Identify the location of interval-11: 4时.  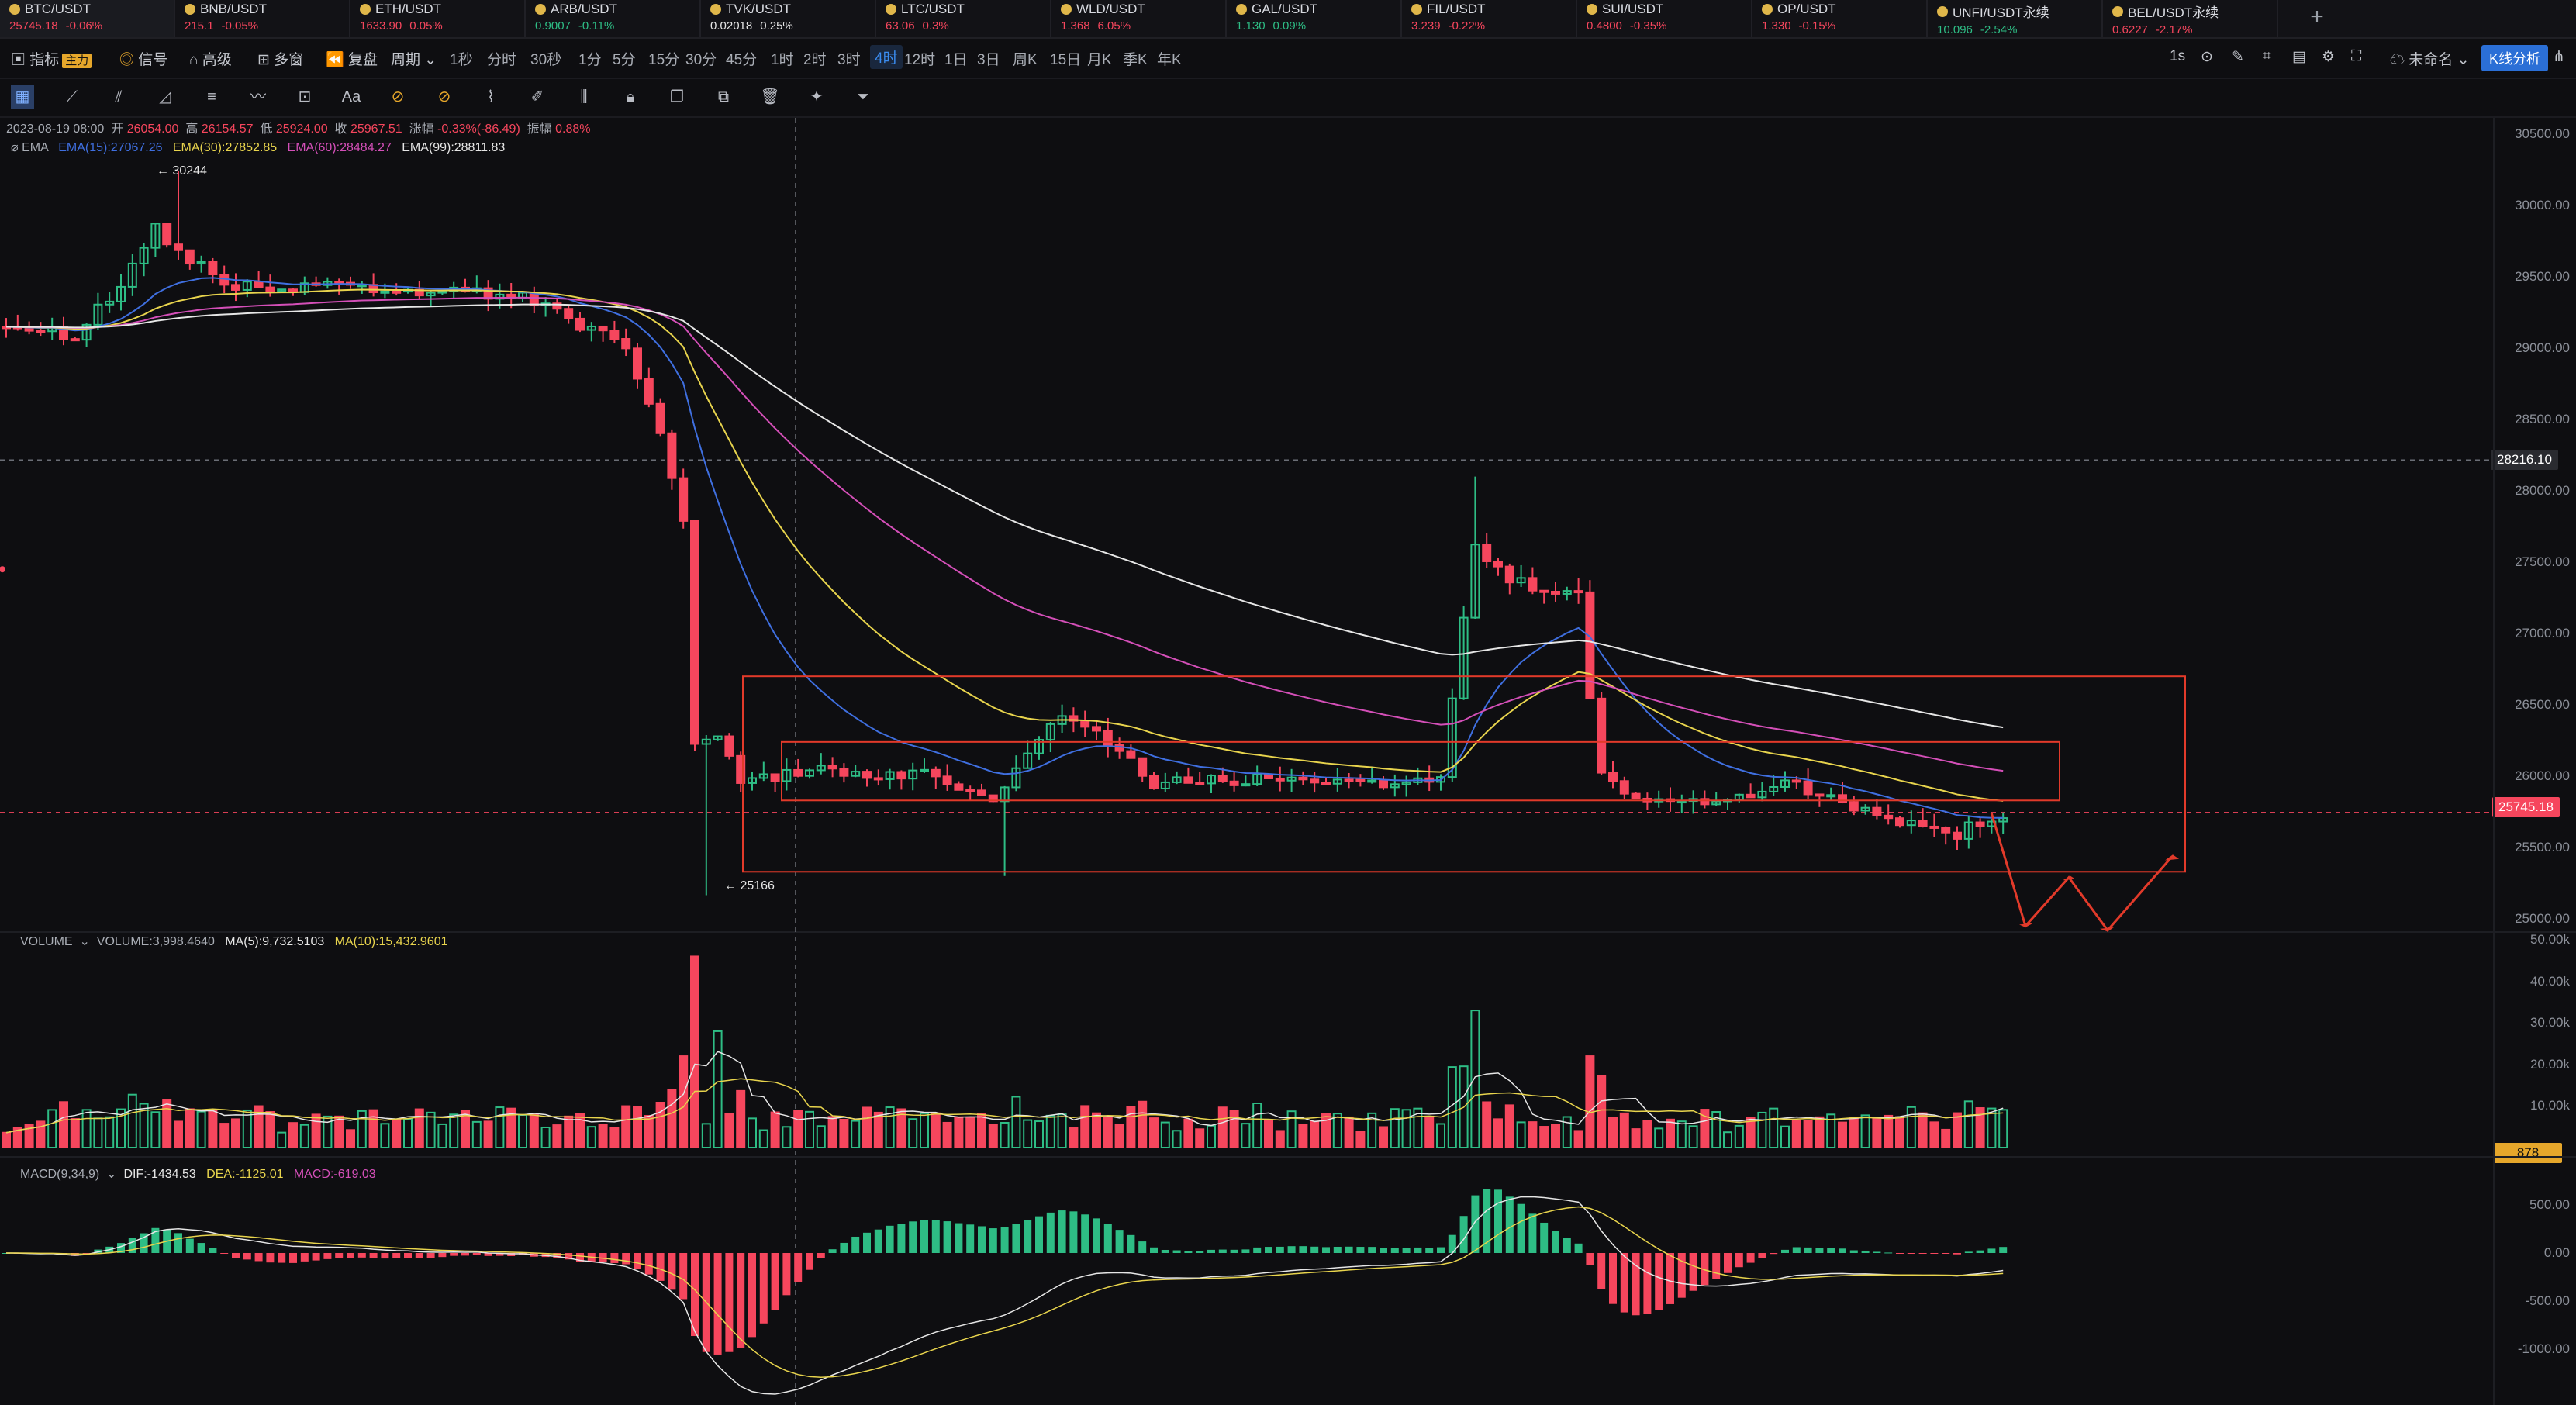
(886, 57).